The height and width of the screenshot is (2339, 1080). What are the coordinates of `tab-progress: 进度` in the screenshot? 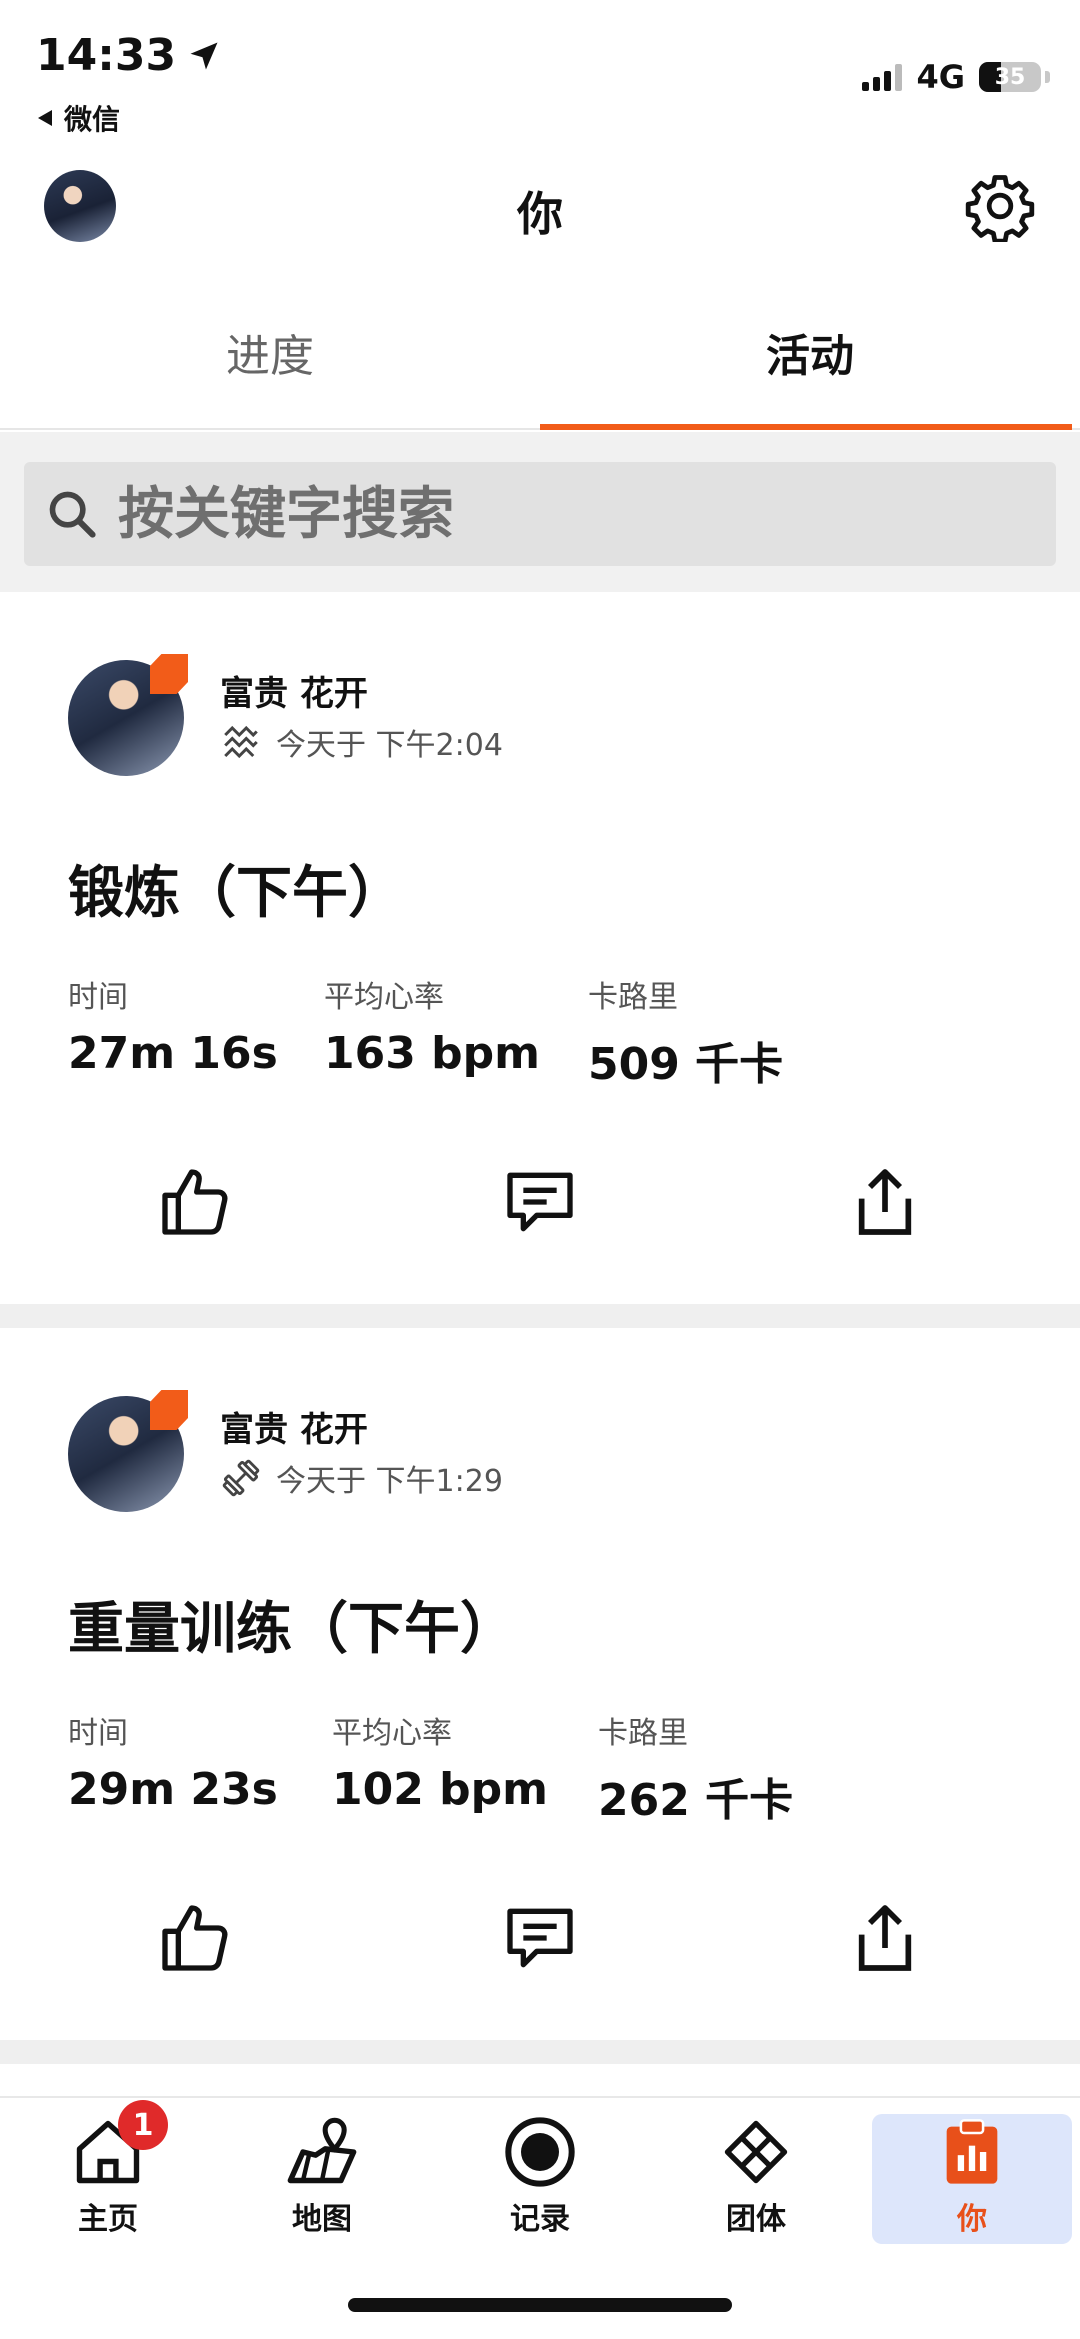 It's located at (270, 359).